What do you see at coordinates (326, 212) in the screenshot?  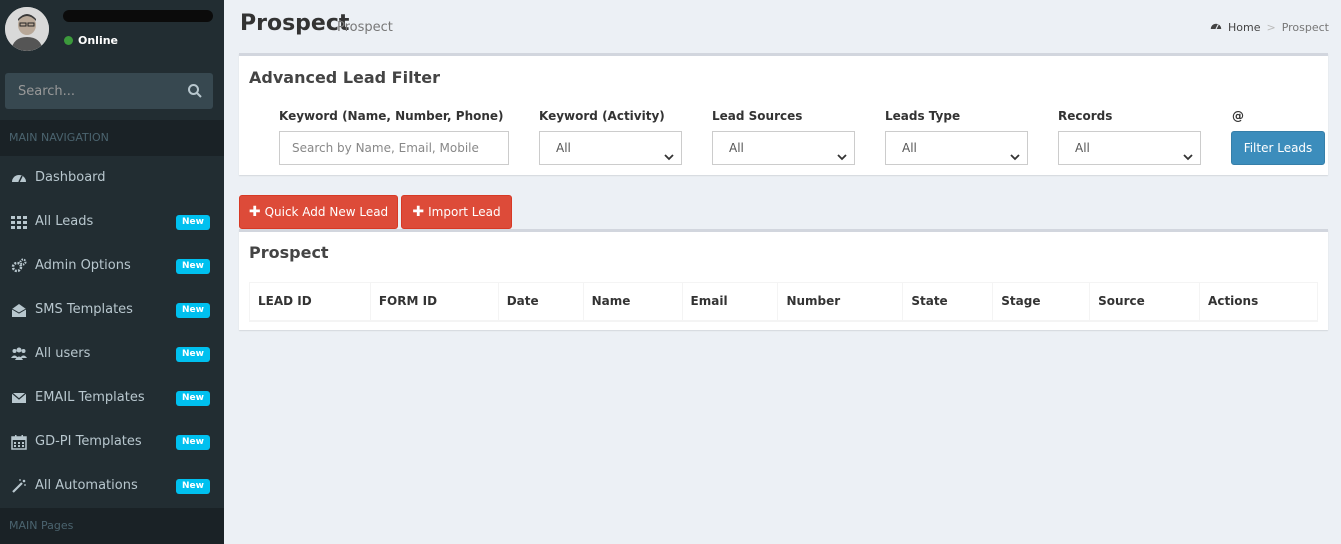 I see `quick-add-label: Quick Add New Lead` at bounding box center [326, 212].